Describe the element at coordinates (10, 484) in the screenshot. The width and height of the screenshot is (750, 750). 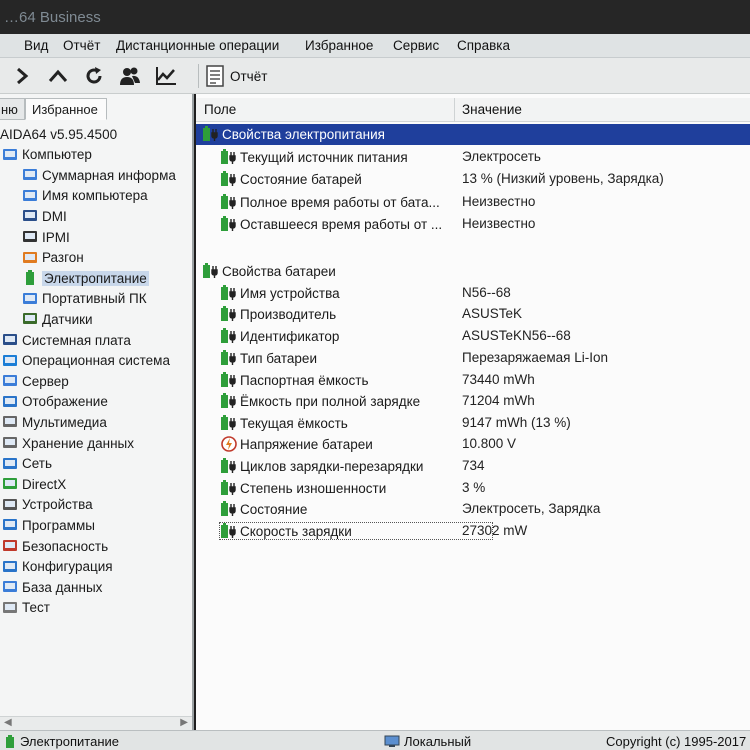
I see `directx-icon` at that location.